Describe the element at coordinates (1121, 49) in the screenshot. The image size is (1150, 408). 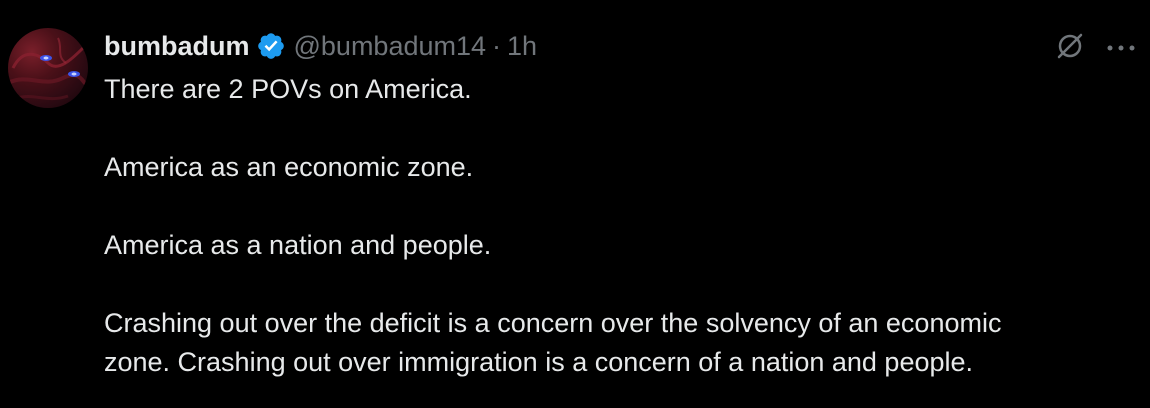
I see `more-options-icon` at that location.